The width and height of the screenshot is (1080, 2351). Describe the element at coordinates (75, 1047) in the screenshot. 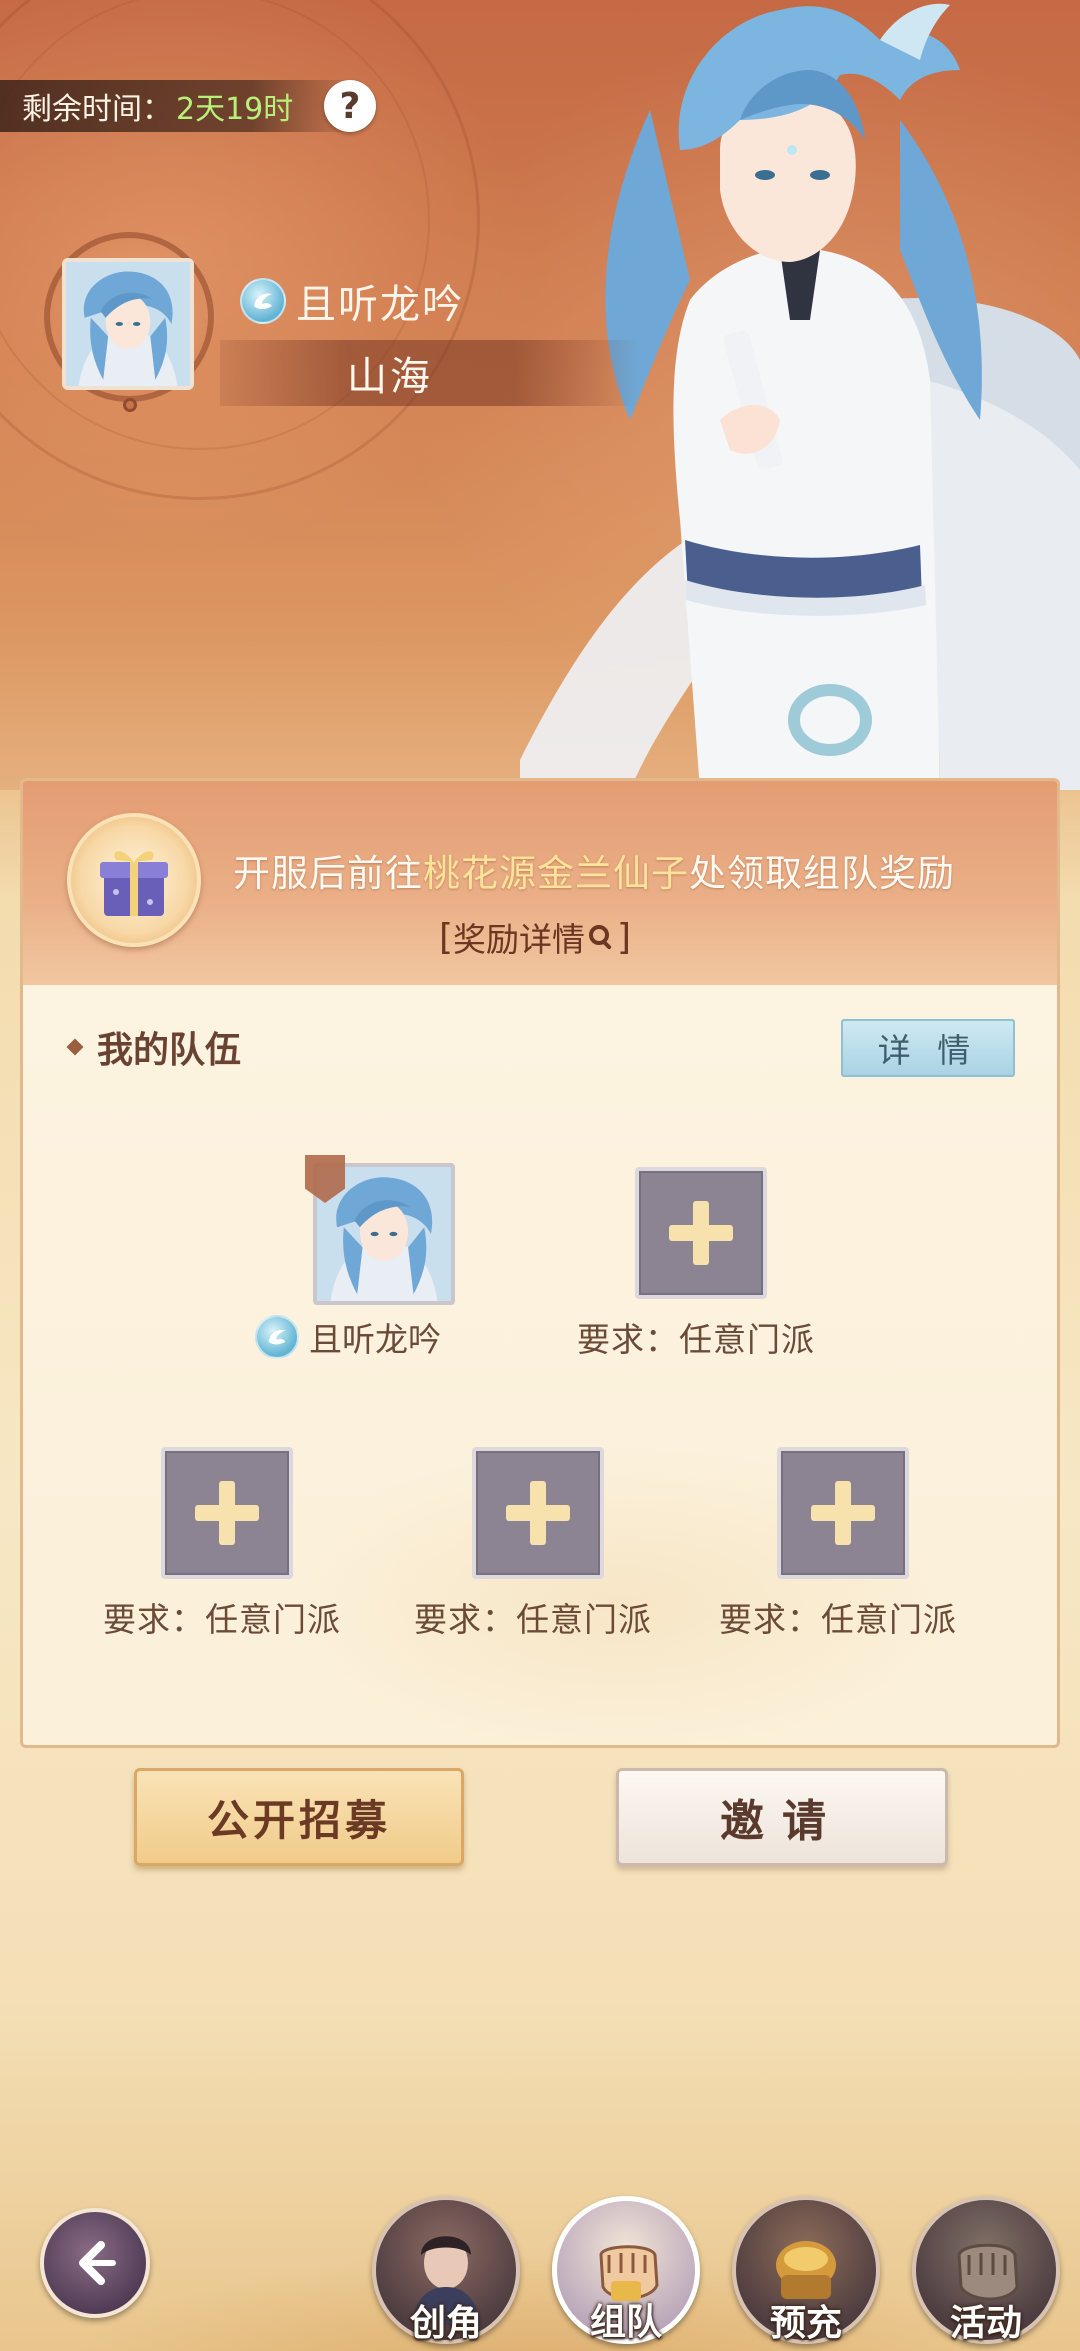

I see `diamond-bullet-icon` at that location.